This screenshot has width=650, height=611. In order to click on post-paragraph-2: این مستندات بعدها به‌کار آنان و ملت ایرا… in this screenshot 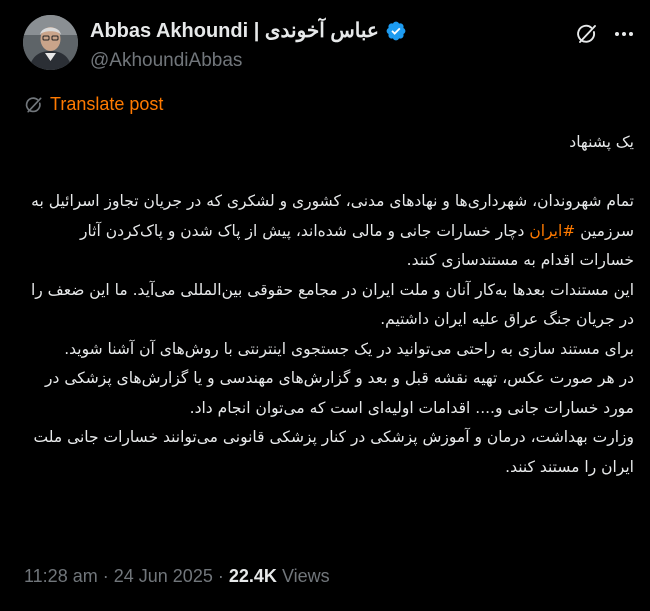, I will do `click(332, 304)`.